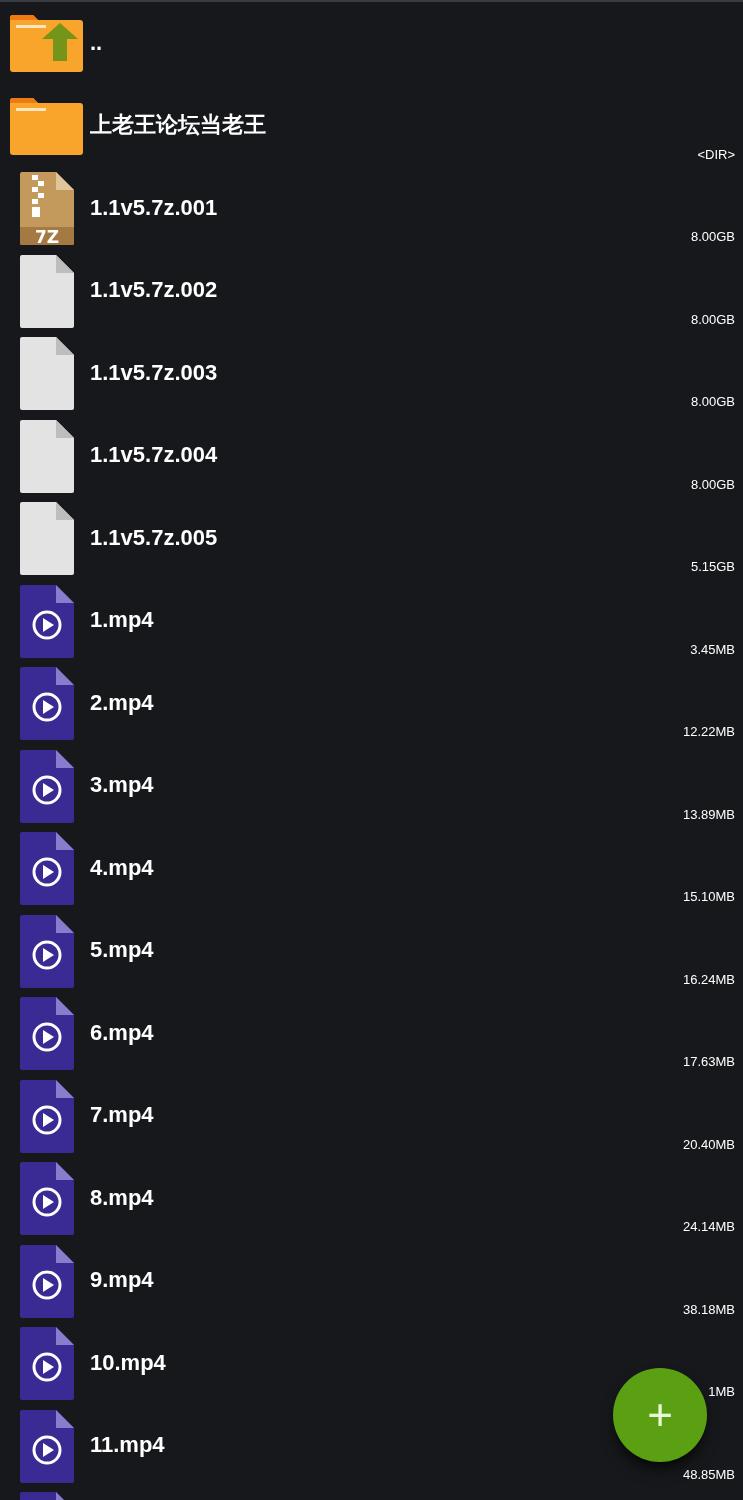 The height and width of the screenshot is (1500, 743). What do you see at coordinates (154, 372) in the screenshot?
I see `file-name: 1.1v5.7z.003` at bounding box center [154, 372].